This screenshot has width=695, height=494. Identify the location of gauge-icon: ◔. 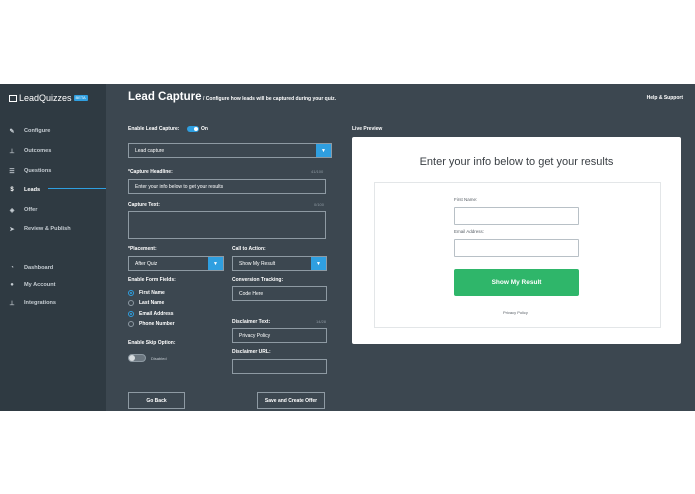
(12, 268).